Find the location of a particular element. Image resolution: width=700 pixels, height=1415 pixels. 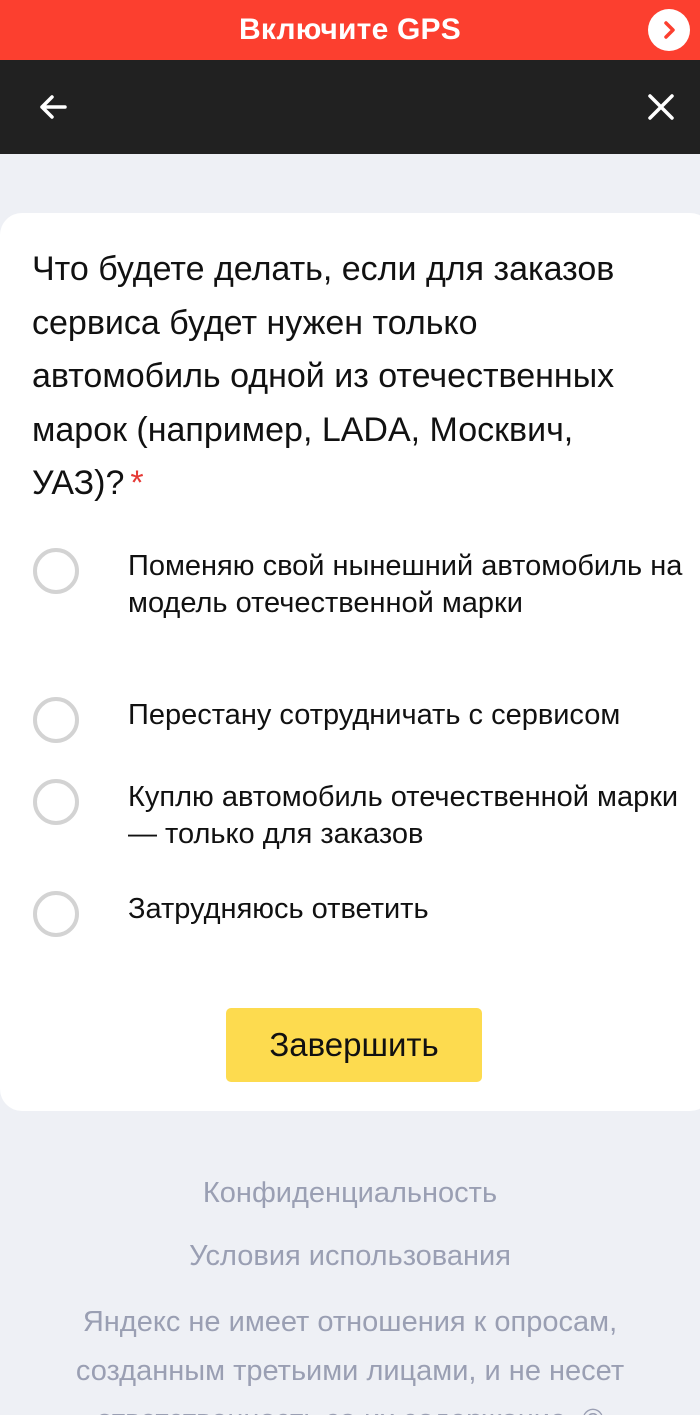

gps-banner: Включите GPS is located at coordinates (350, 30).